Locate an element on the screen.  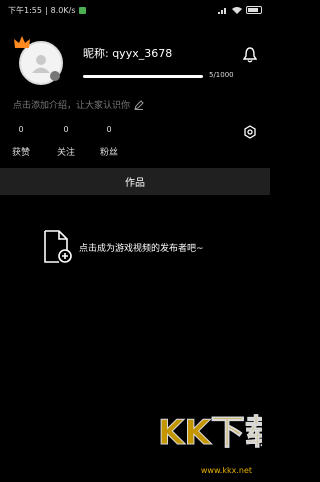
status-bar: 下午1:55 | 8.0K/s is located at coordinates (135, 10).